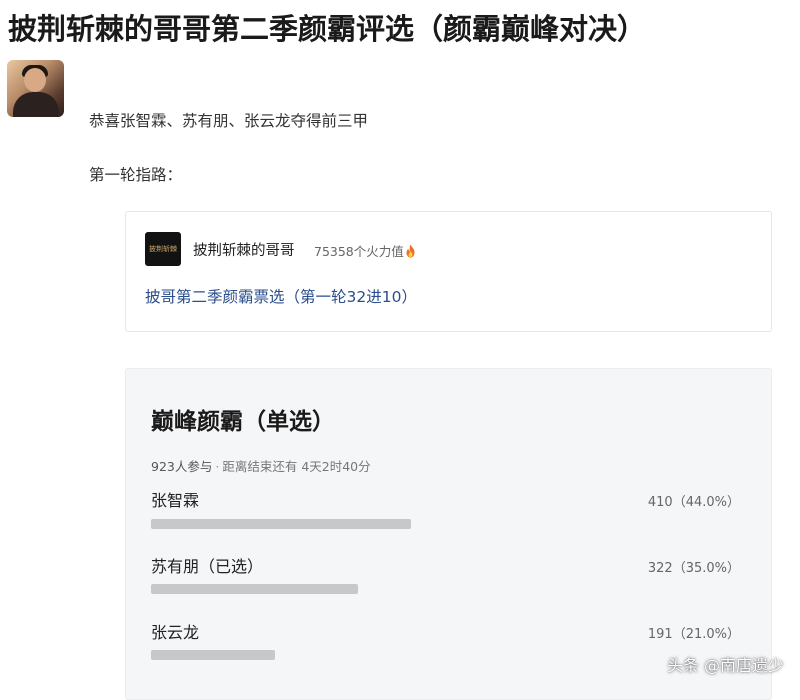 Image resolution: width=800 pixels, height=700 pixels. I want to click on flame-icon, so click(410, 251).